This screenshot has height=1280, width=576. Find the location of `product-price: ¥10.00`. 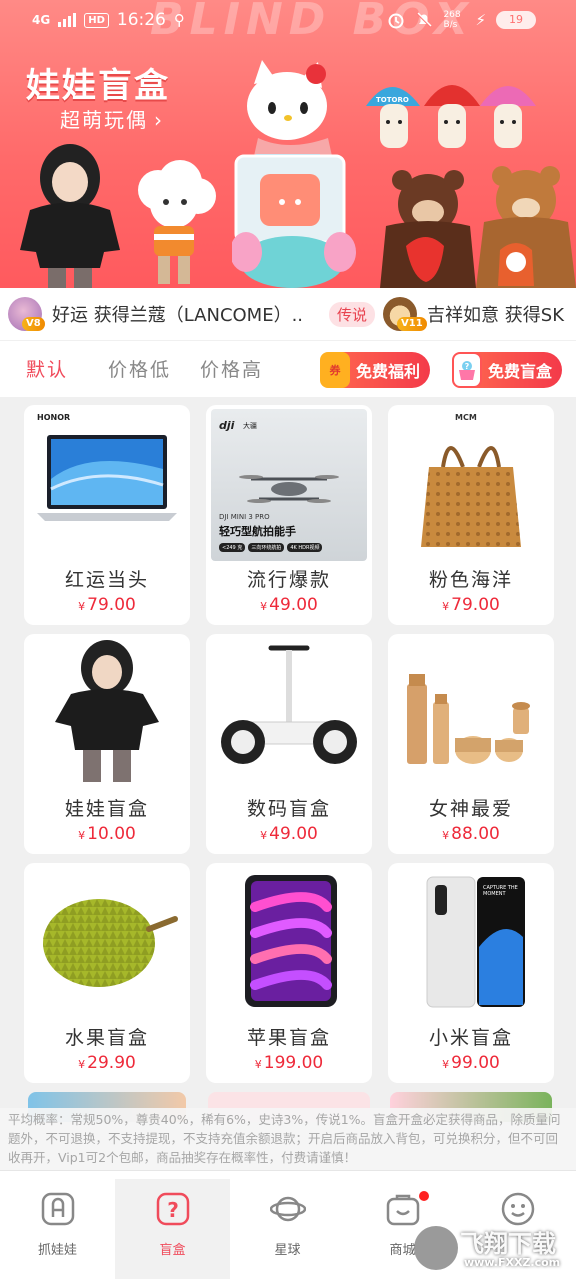

product-price: ¥10.00 is located at coordinates (107, 834).